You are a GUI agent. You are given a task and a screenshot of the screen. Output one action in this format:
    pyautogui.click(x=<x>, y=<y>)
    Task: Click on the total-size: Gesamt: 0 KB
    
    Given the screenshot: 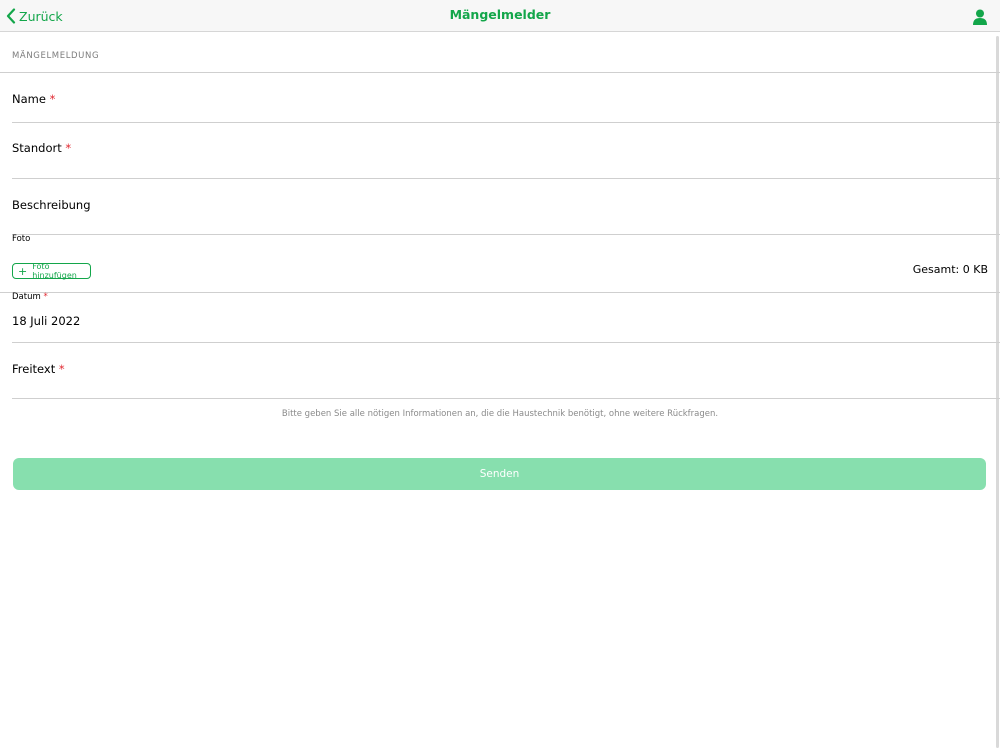 What is the action you would take?
    pyautogui.click(x=950, y=269)
    